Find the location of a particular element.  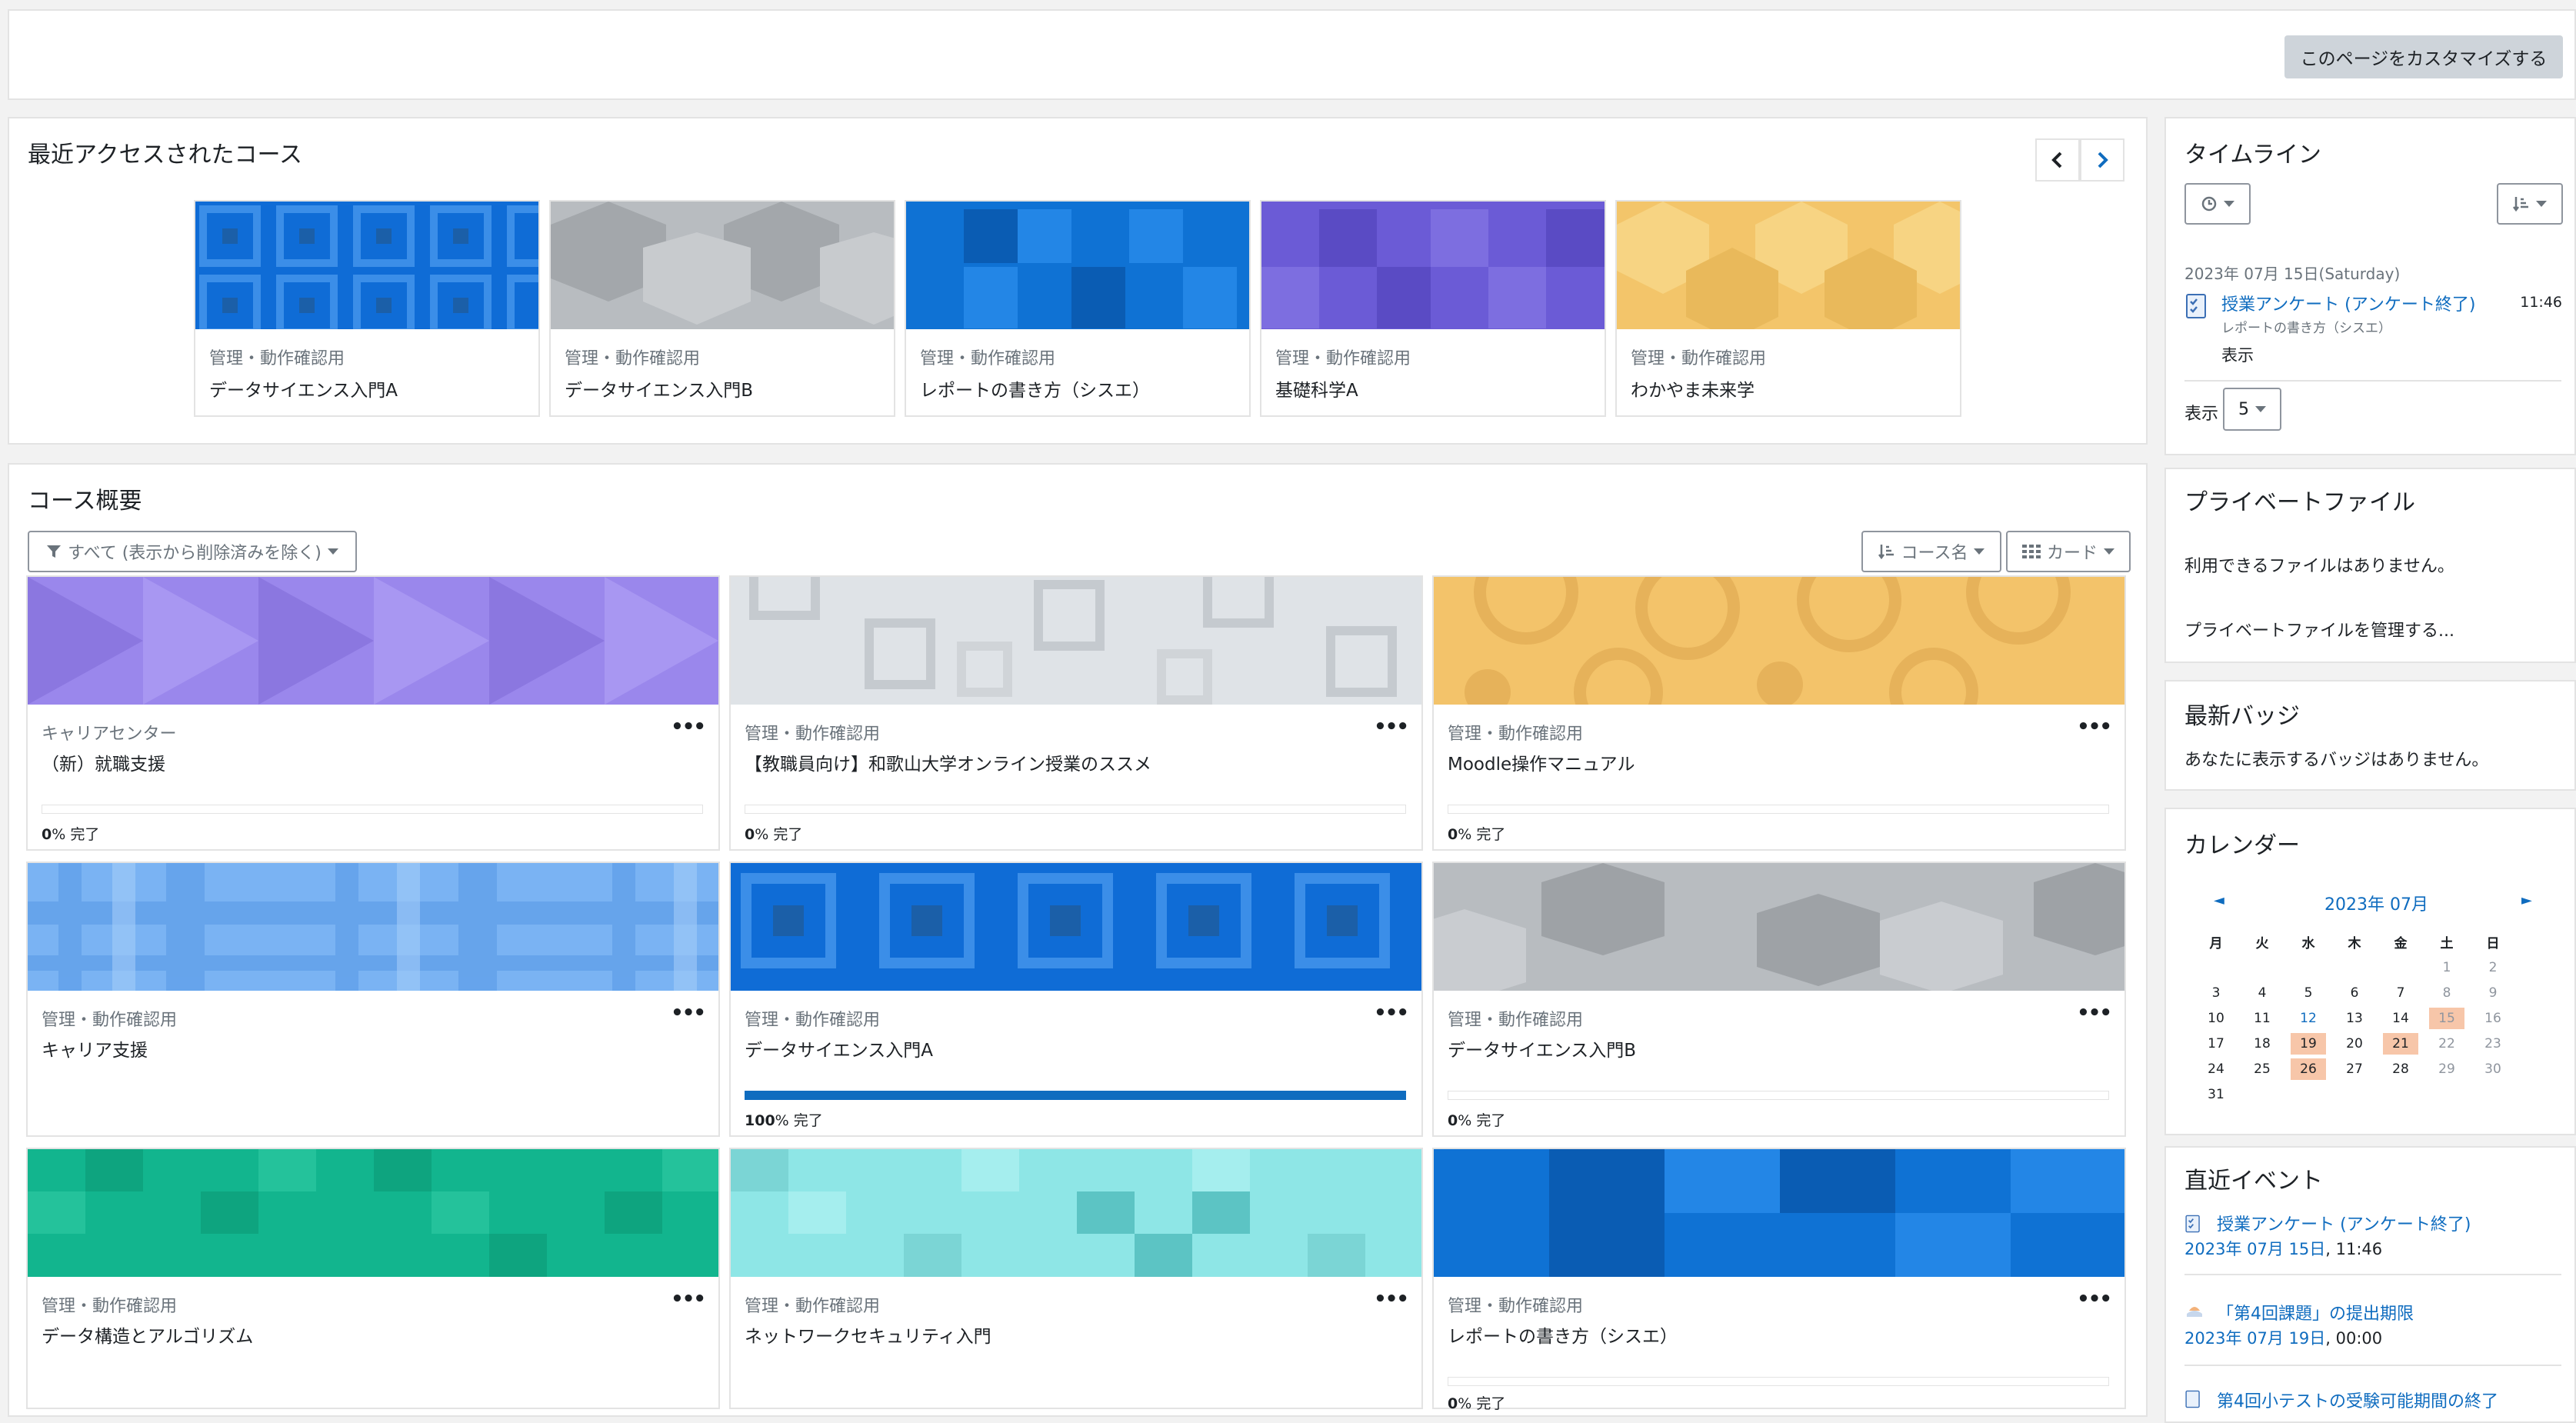

calendar-day: 9 is located at coordinates (2493, 993).